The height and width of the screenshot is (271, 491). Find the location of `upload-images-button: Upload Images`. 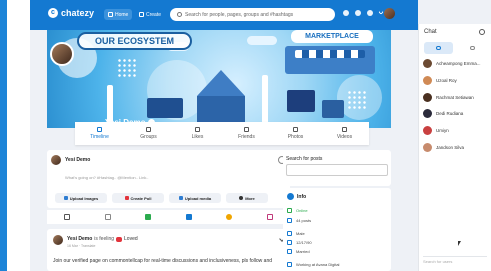

upload-images-button: Upload Images is located at coordinates (81, 198).